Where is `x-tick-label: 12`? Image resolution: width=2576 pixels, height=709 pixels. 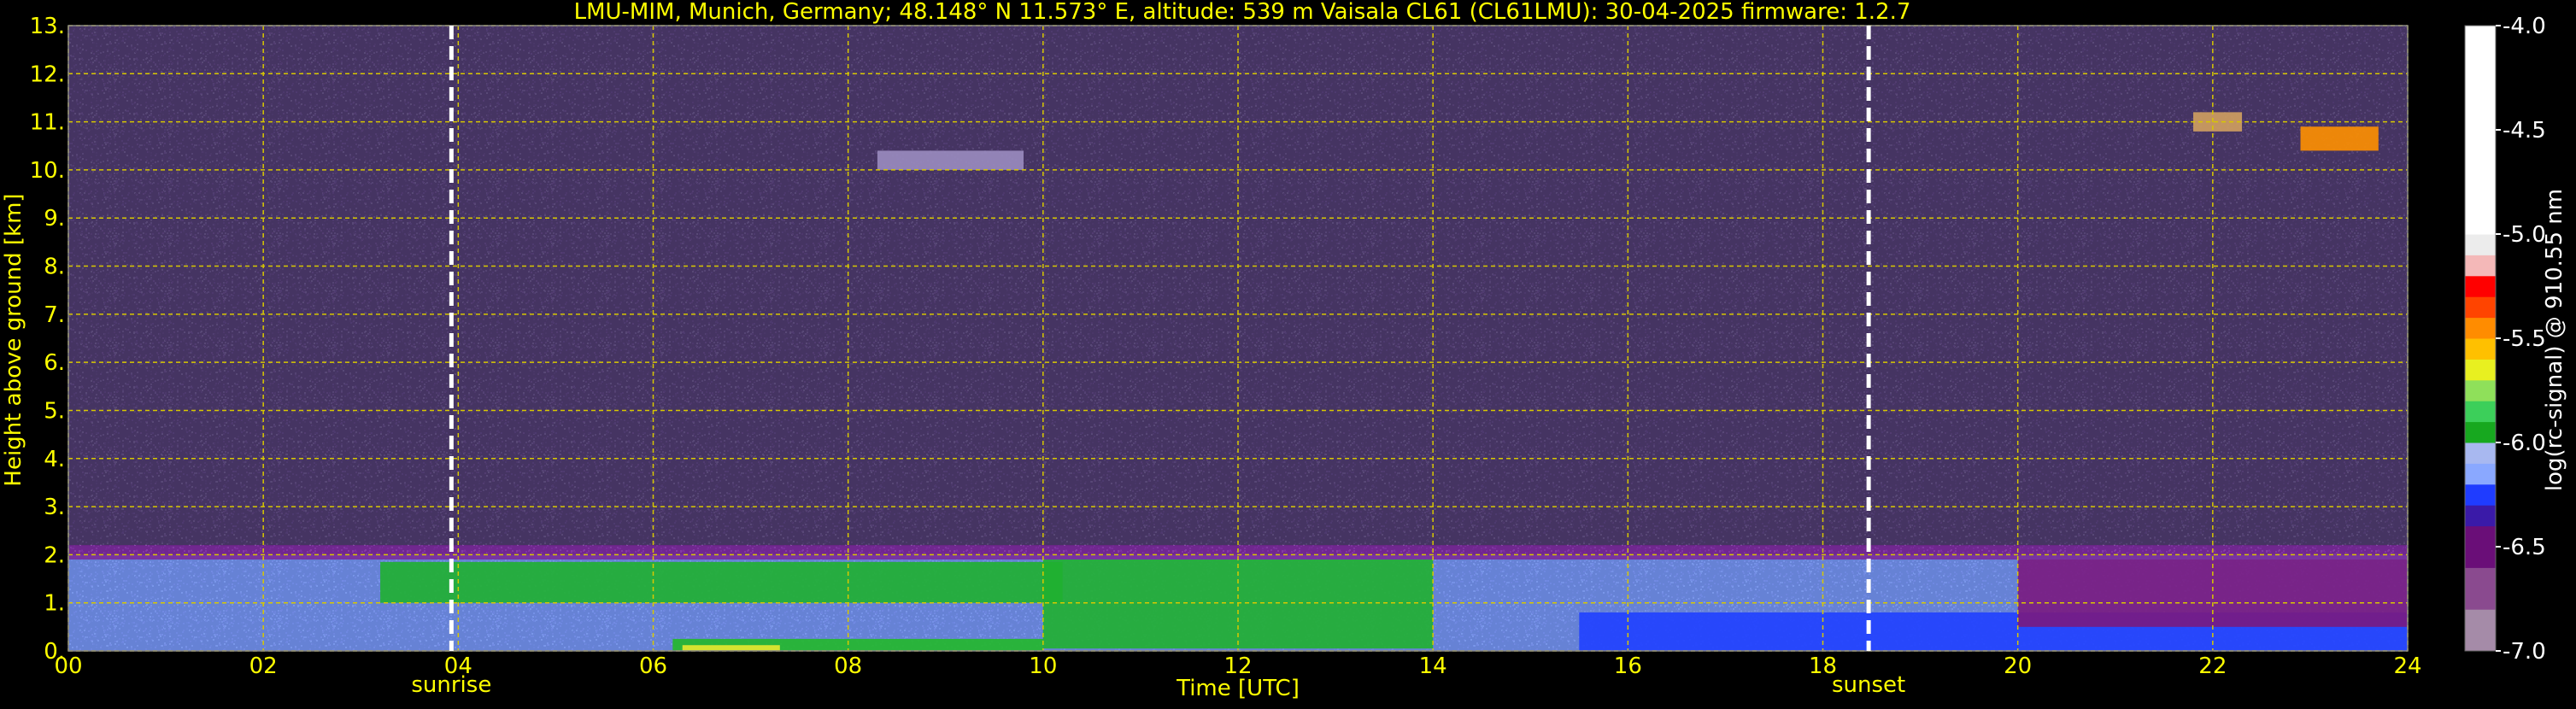
x-tick-label: 12 is located at coordinates (1237, 666).